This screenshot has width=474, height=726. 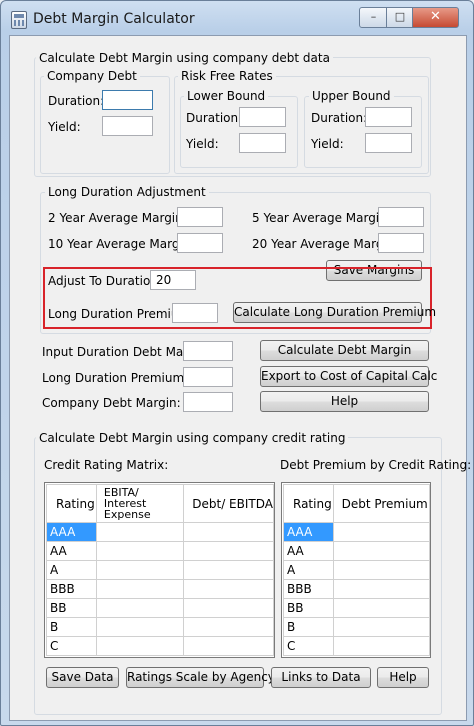 What do you see at coordinates (127, 100) in the screenshot?
I see `company-duration-input` at bounding box center [127, 100].